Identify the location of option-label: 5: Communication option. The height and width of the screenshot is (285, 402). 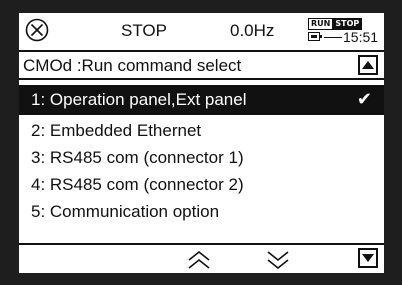
(125, 211).